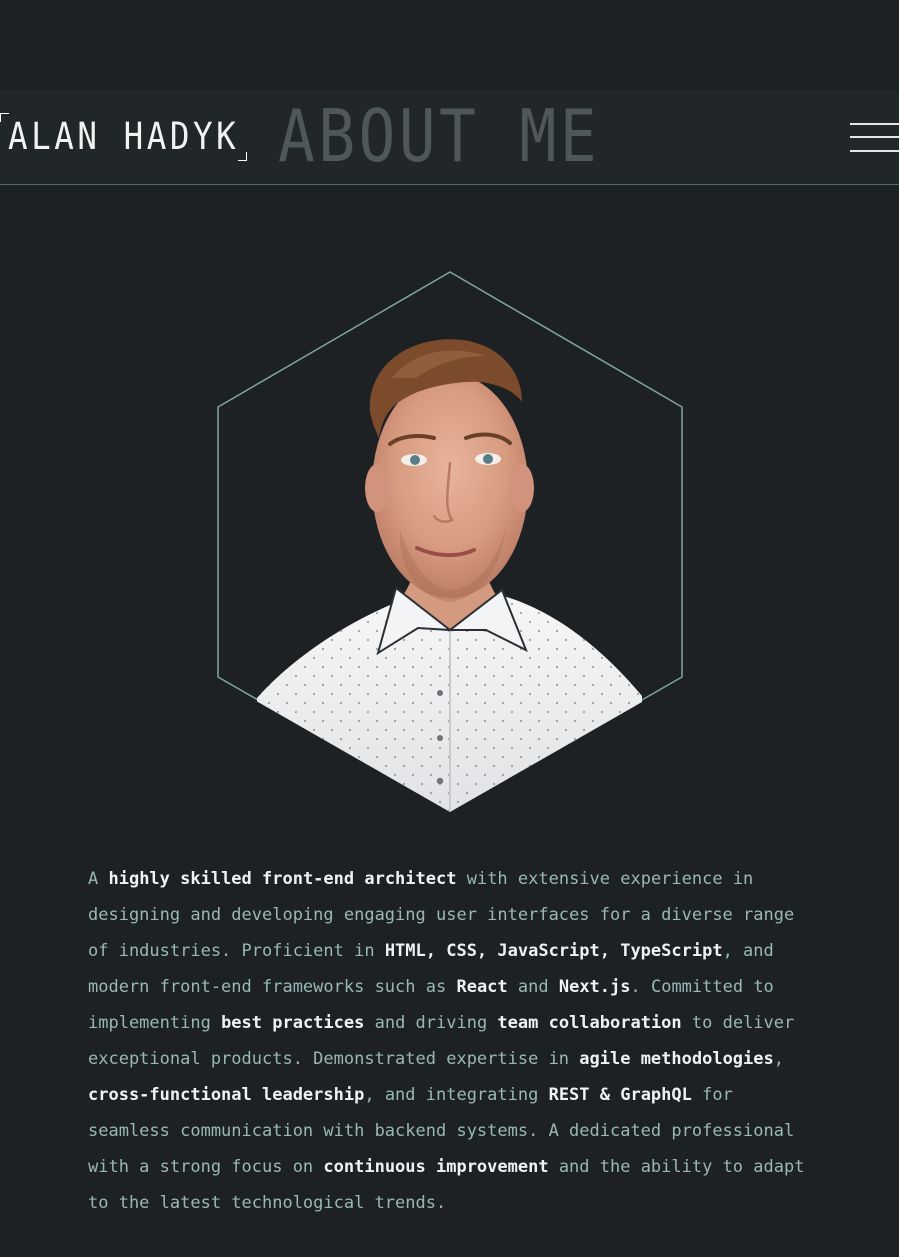 The width and height of the screenshot is (899, 1257). Describe the element at coordinates (436, 1167) in the screenshot. I see `bio-highlight: continuous improvement` at that location.